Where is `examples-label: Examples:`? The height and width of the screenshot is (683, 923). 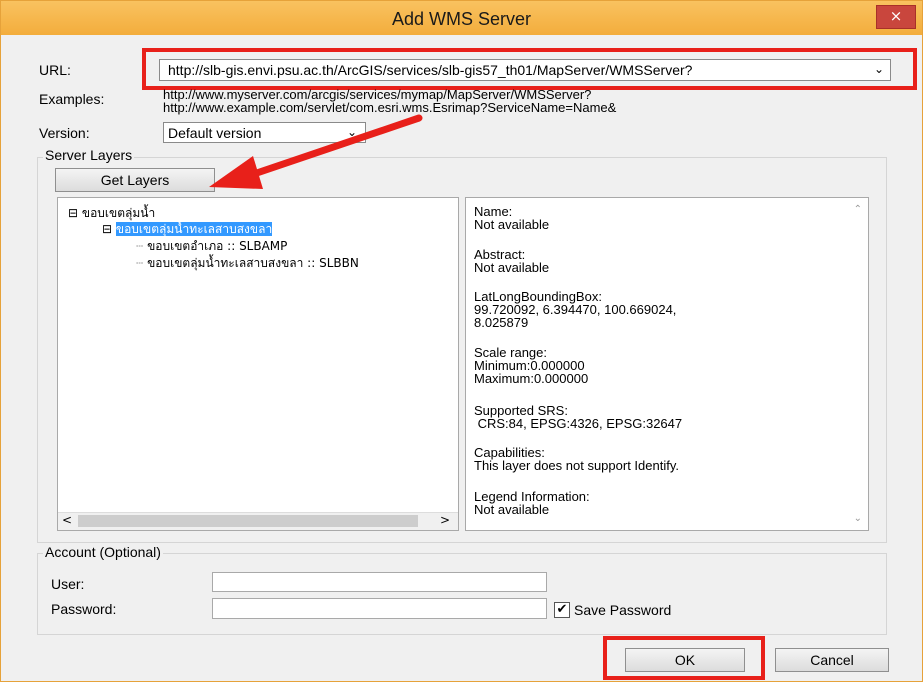 examples-label: Examples: is located at coordinates (72, 99).